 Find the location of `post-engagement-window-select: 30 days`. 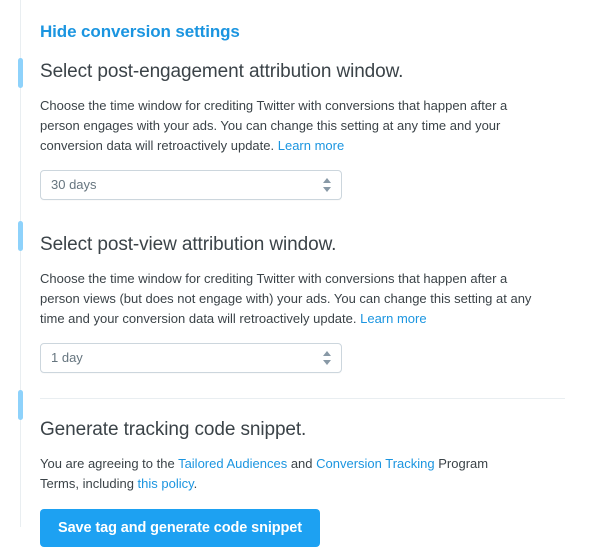

post-engagement-window-select: 30 days is located at coordinates (191, 185).